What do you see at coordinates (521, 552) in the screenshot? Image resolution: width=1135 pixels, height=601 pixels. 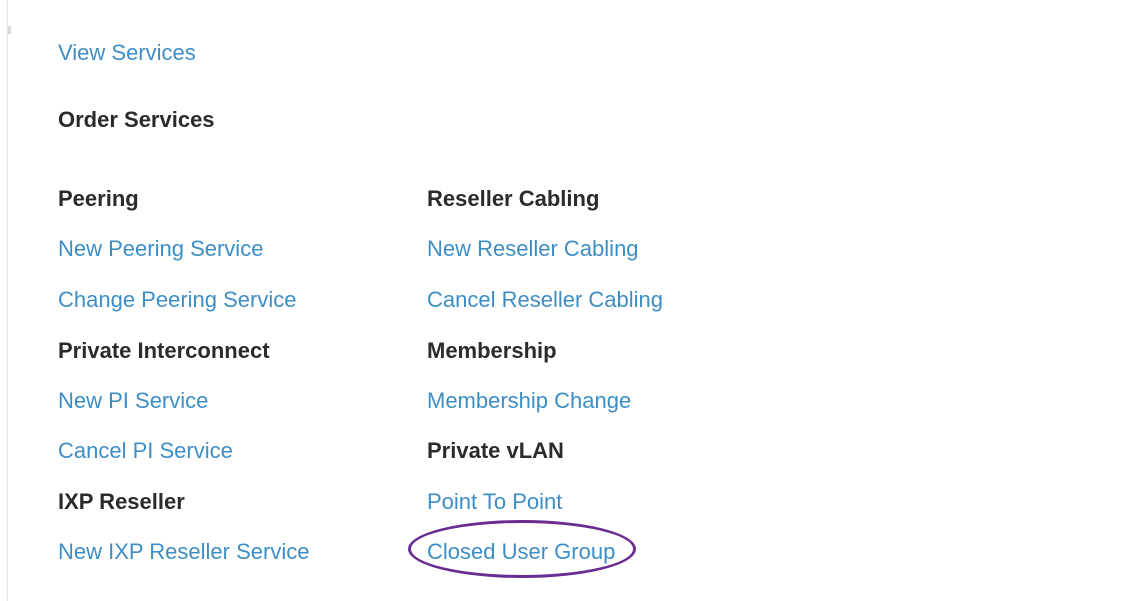 I see `closed-user-group-link: Closed User Group` at bounding box center [521, 552].